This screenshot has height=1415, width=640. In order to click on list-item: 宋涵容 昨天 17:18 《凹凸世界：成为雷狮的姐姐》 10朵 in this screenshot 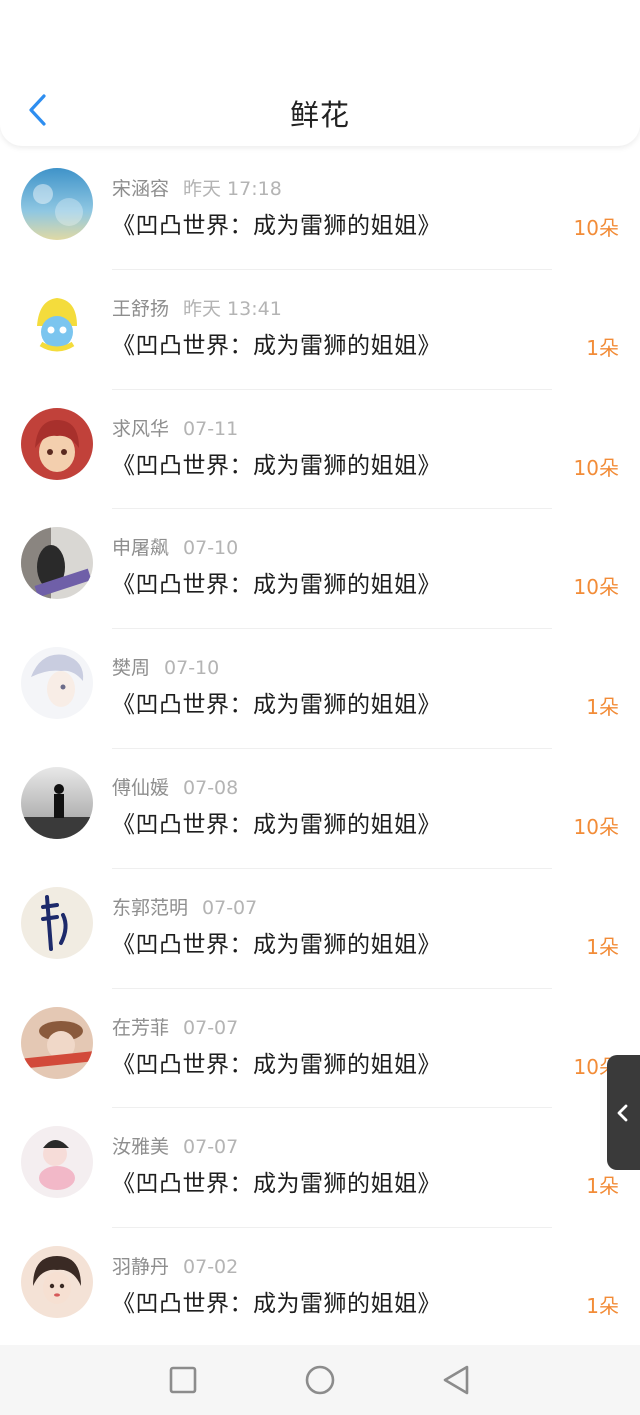, I will do `click(320, 210)`.